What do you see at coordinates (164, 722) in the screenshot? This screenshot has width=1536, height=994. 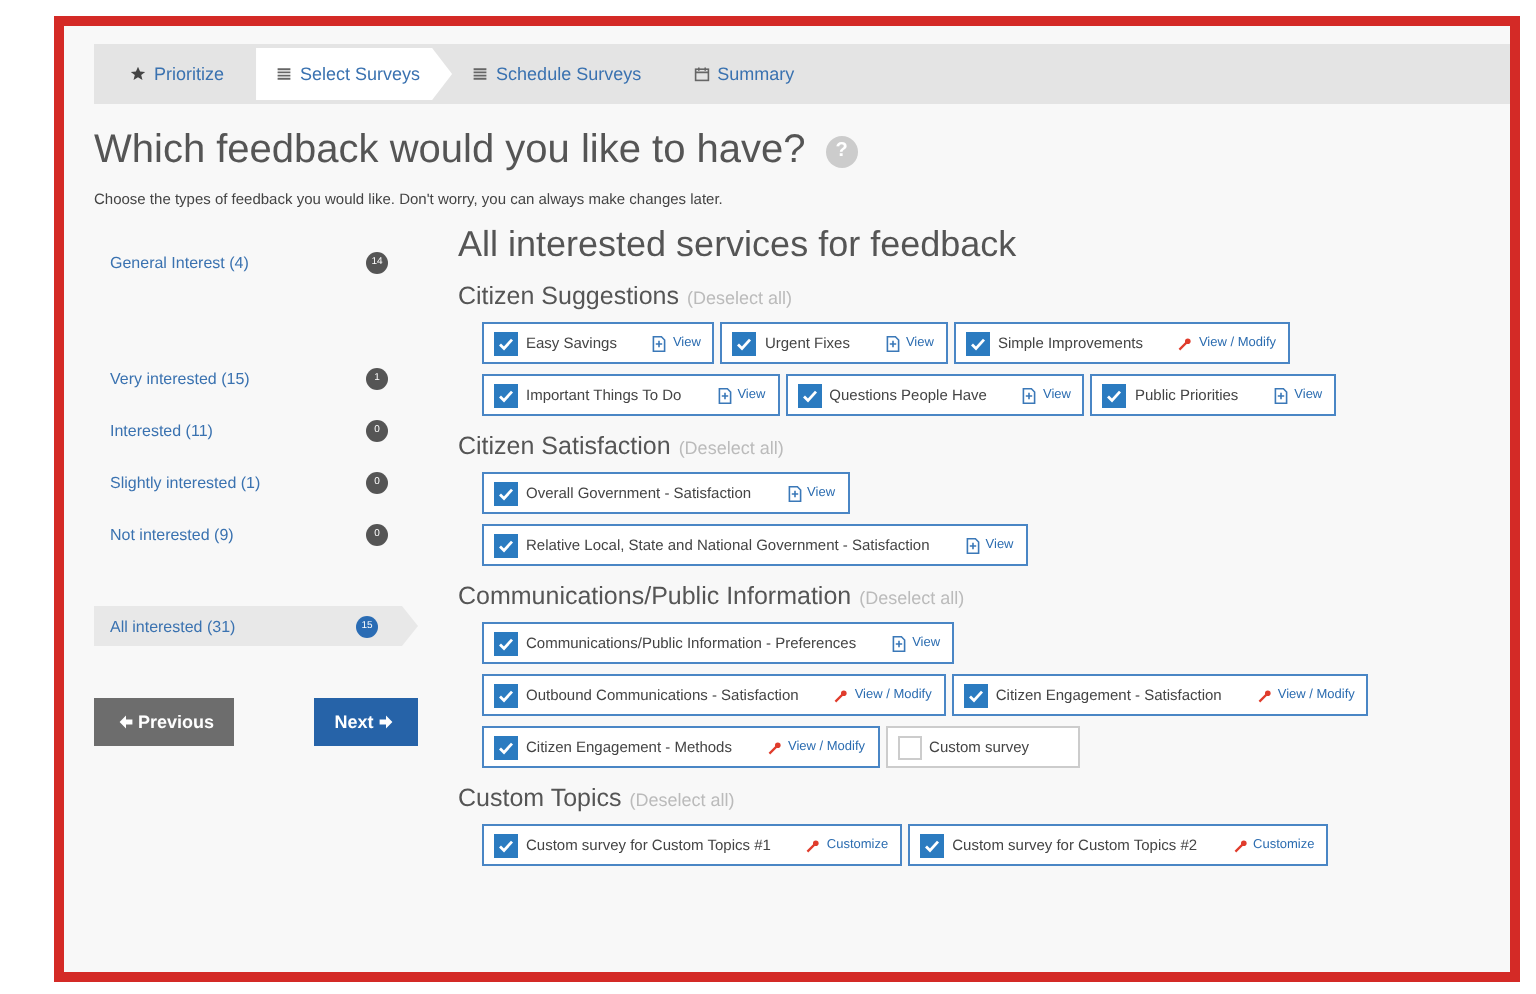 I see `previous-button: Previous` at bounding box center [164, 722].